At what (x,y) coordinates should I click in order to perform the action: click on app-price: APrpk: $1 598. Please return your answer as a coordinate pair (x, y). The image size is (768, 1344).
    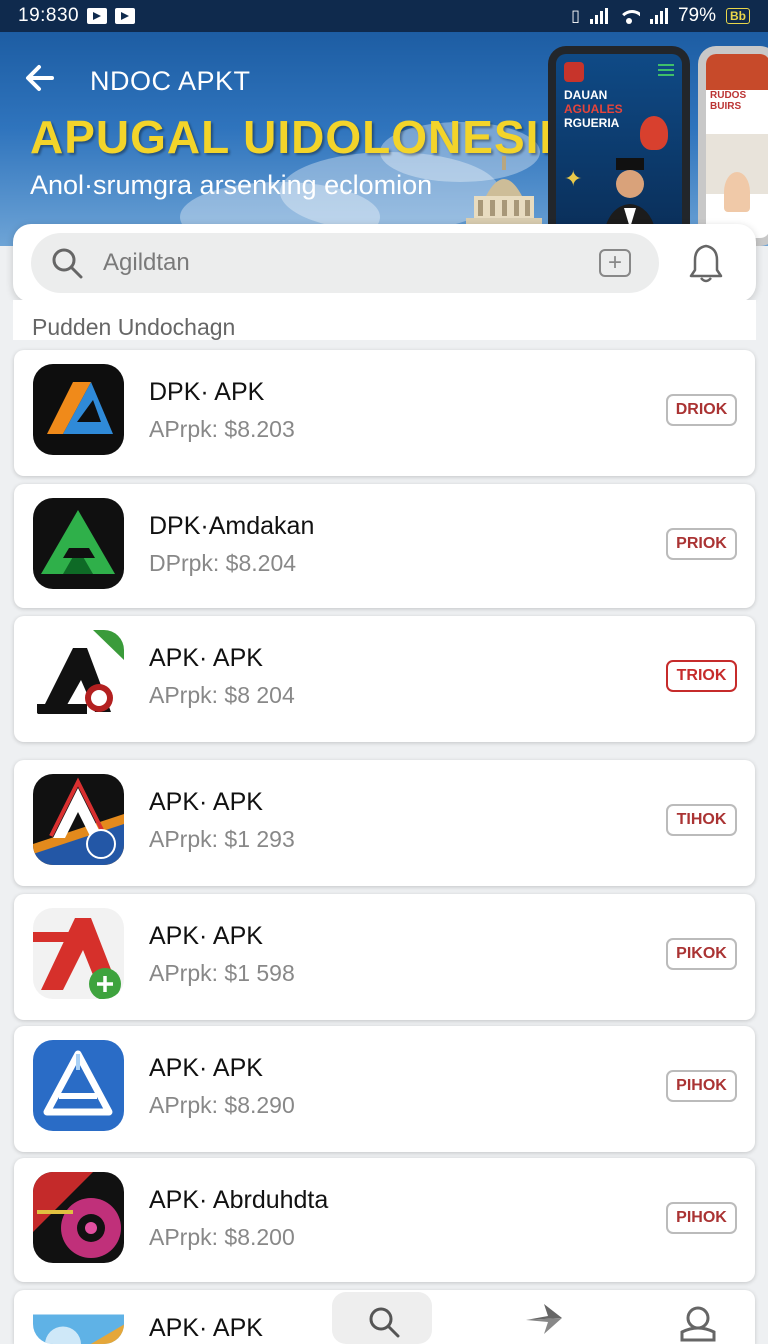
    Looking at the image, I should click on (222, 973).